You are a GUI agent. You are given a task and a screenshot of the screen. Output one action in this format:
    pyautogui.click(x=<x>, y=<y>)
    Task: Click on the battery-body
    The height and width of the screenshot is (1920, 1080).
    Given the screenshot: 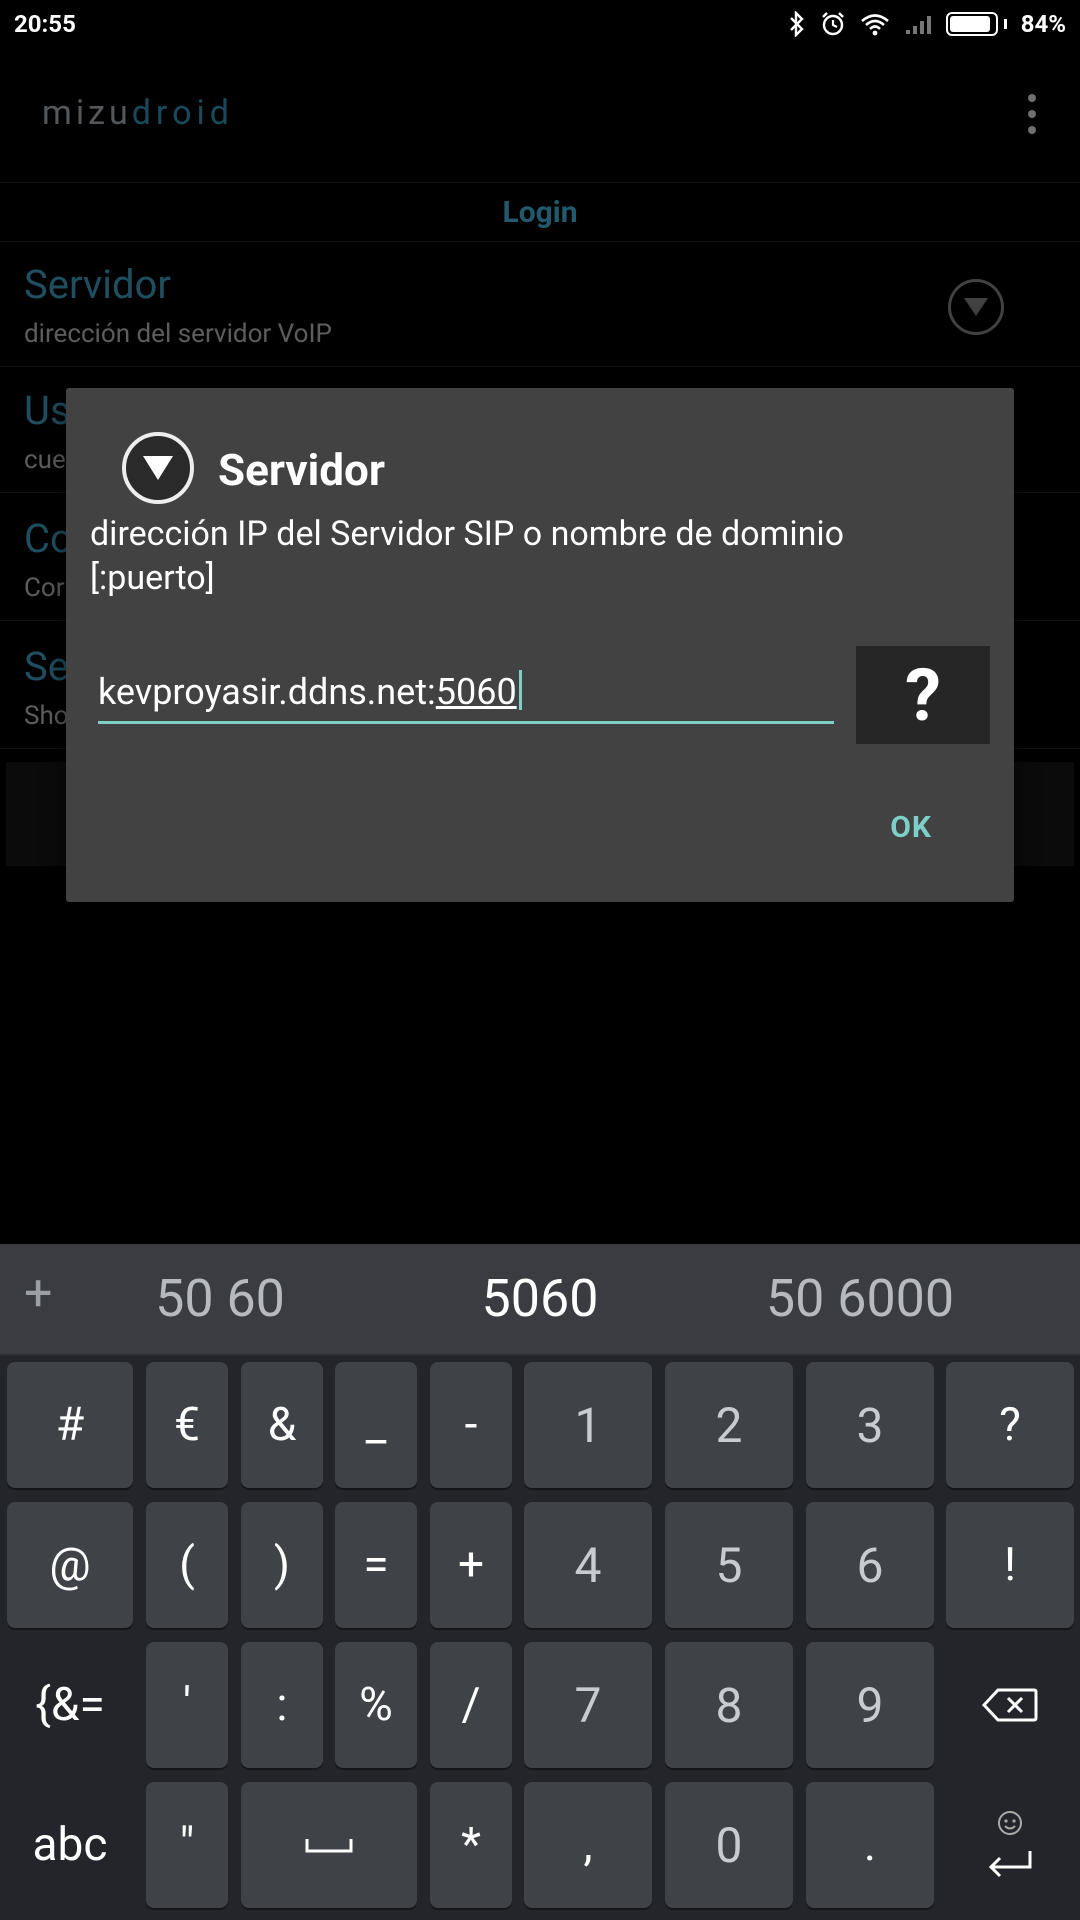 What is the action you would take?
    pyautogui.click(x=971, y=24)
    